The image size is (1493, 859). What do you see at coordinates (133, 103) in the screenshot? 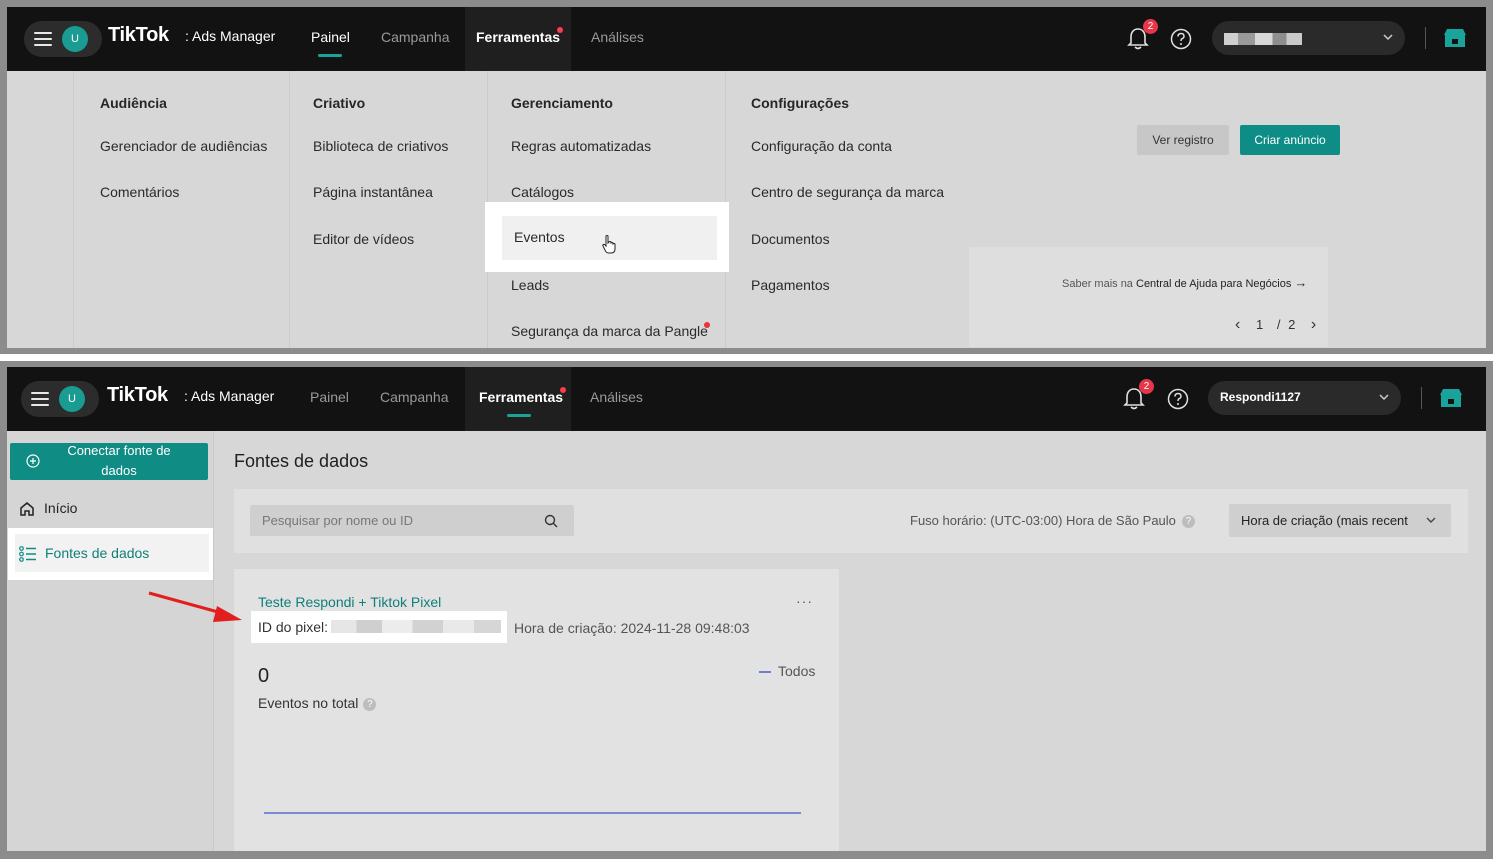
I see `menu-heading-audiencia: Audiência` at bounding box center [133, 103].